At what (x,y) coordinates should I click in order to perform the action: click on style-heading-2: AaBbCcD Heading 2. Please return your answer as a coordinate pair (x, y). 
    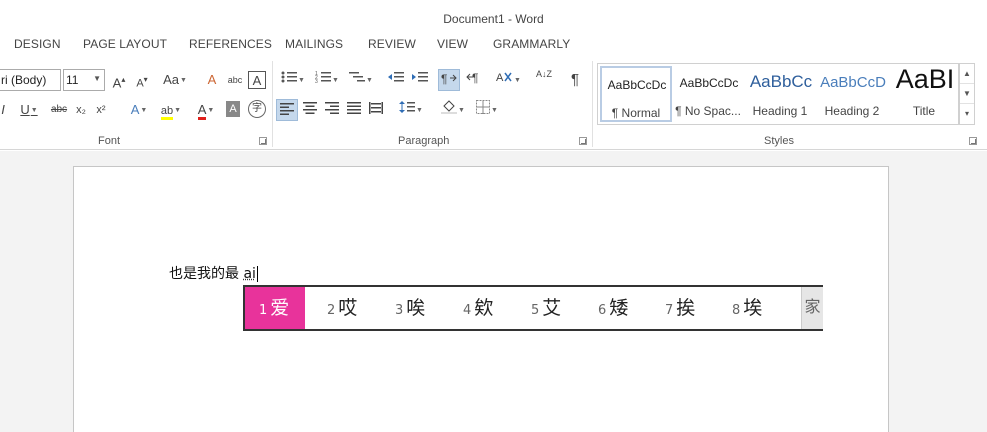
    Looking at the image, I should click on (852, 94).